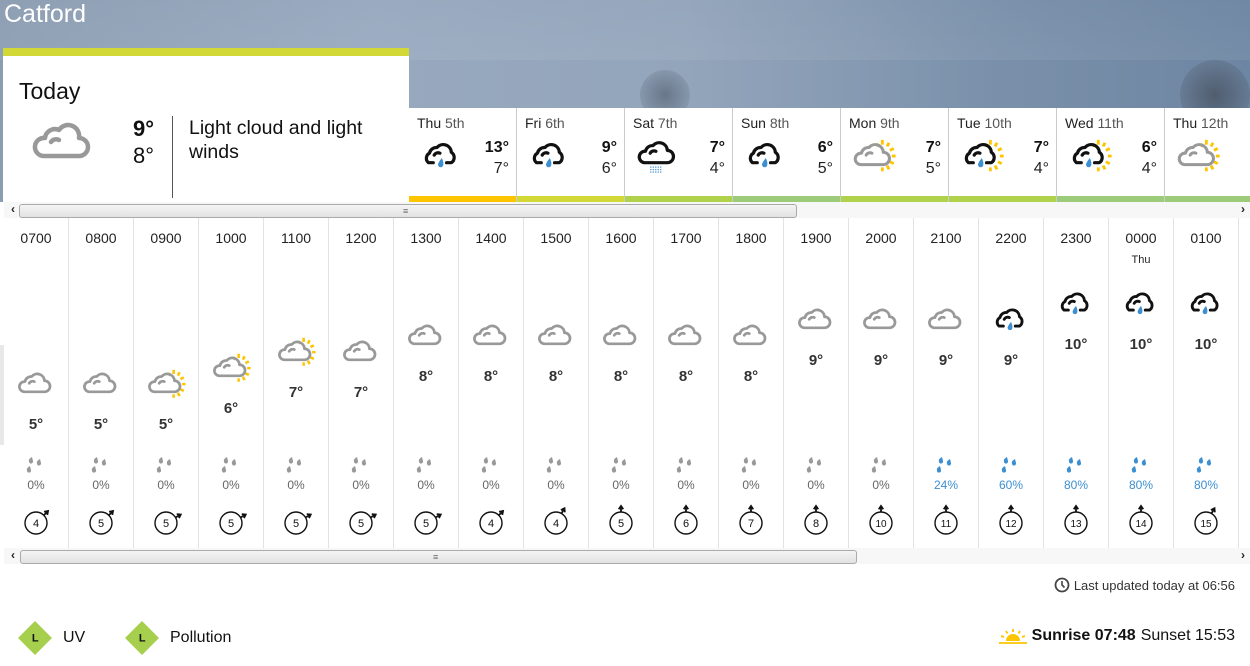 The width and height of the screenshot is (1250, 666). What do you see at coordinates (296, 383) in the screenshot?
I see `hour-column: 1100 7° 0% 5` at bounding box center [296, 383].